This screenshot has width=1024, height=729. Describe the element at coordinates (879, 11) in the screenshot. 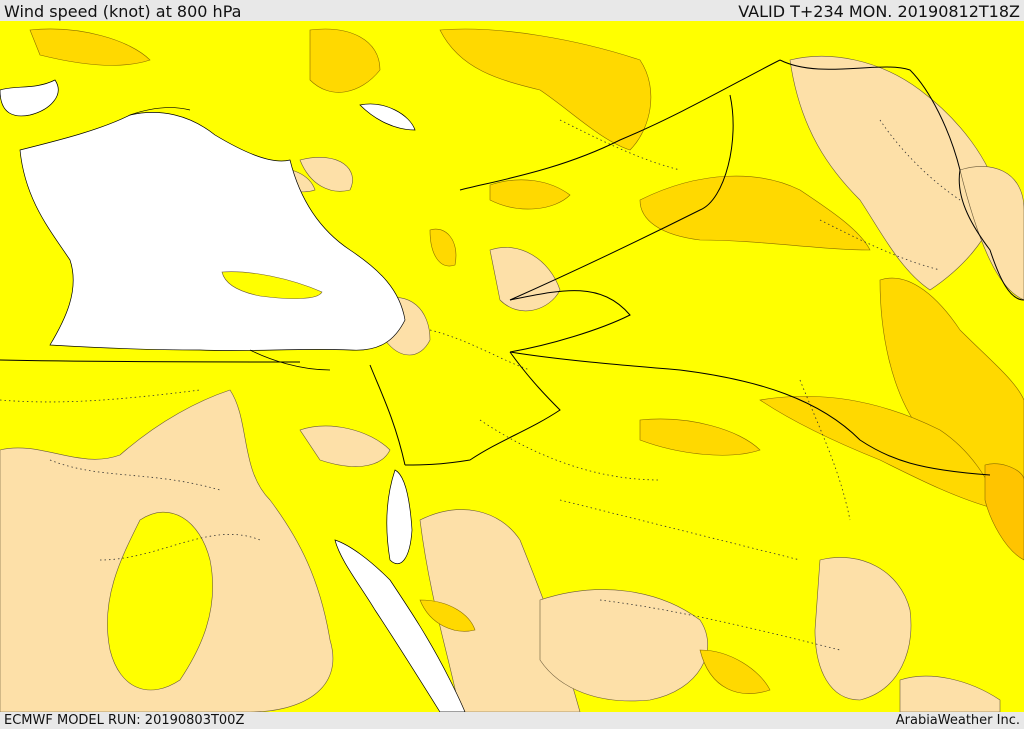

I see `valid-time: VALID T+234 MON. 20190812T18Z` at that location.